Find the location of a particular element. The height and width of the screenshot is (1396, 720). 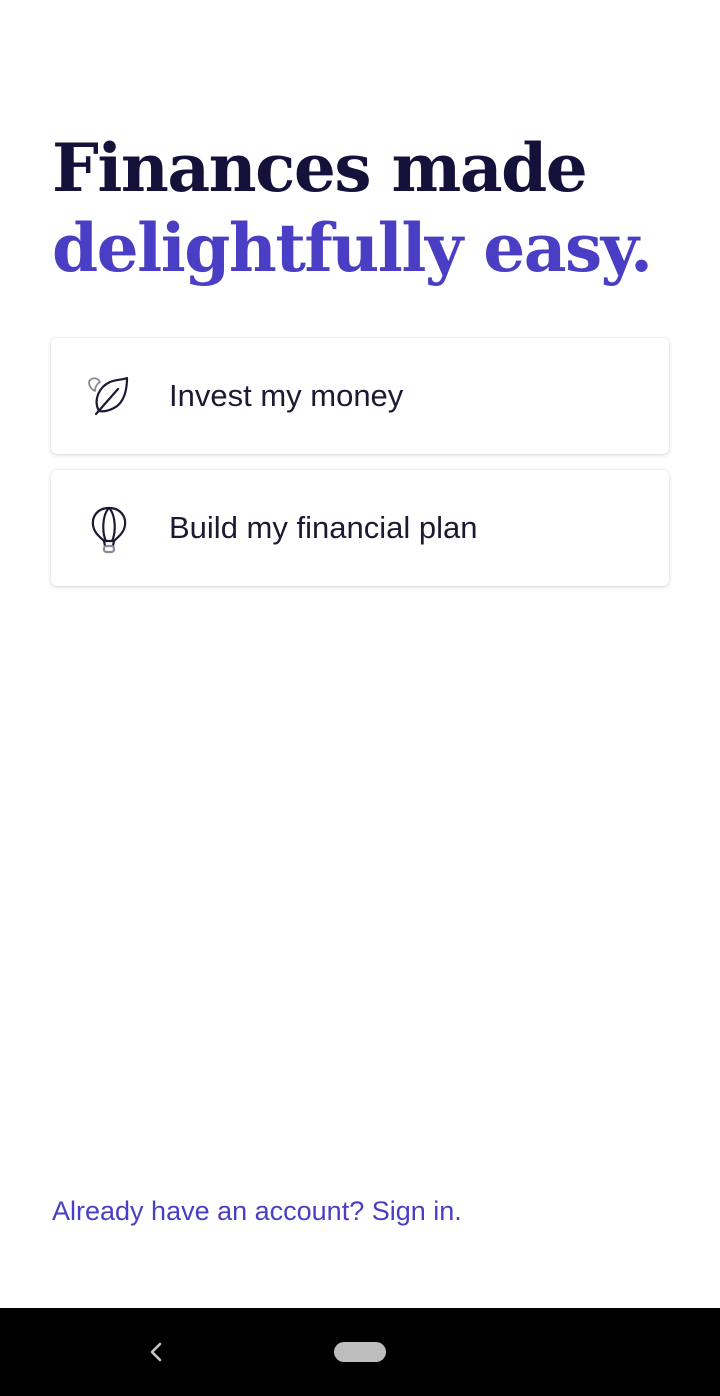

headline-line-1: Finances made is located at coordinates (320, 168).